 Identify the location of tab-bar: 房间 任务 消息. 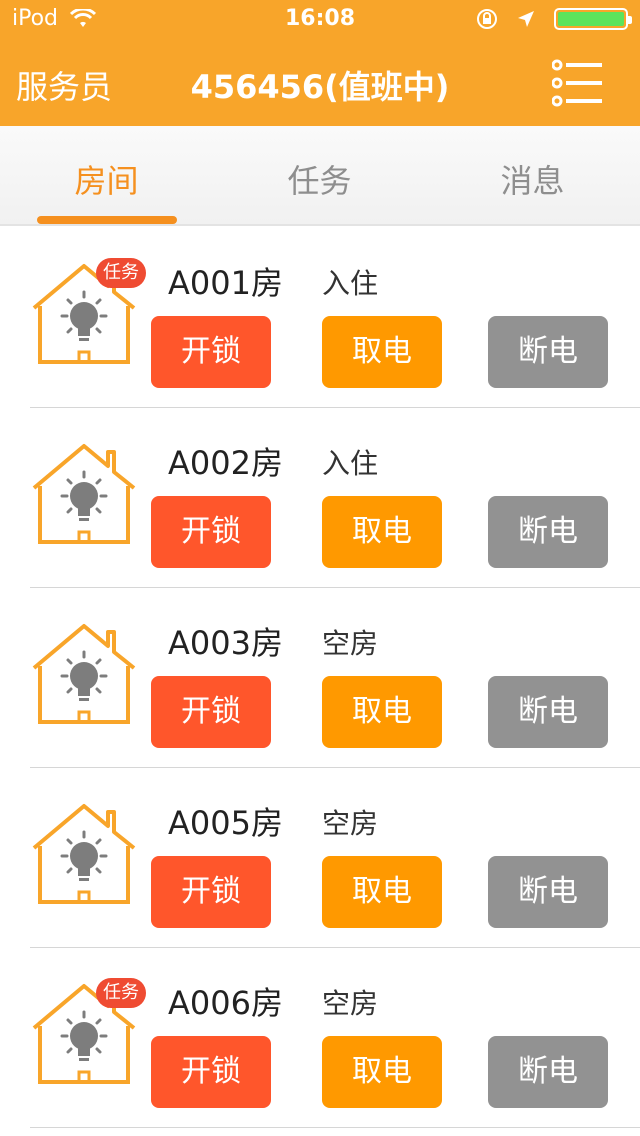
(320, 176).